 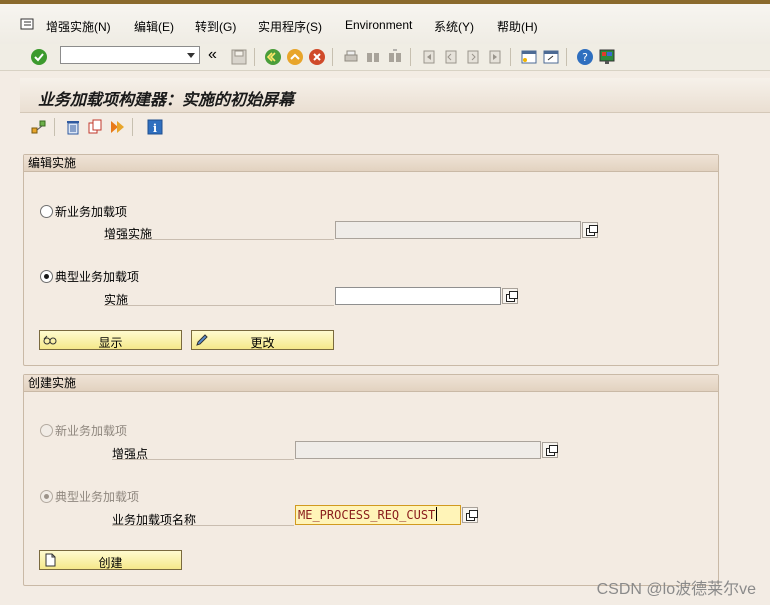 What do you see at coordinates (395, 57) in the screenshot?
I see `find-next-icon` at bounding box center [395, 57].